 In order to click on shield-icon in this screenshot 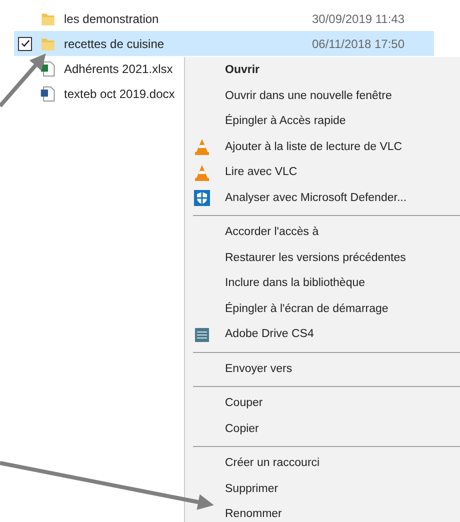, I will do `click(202, 198)`.